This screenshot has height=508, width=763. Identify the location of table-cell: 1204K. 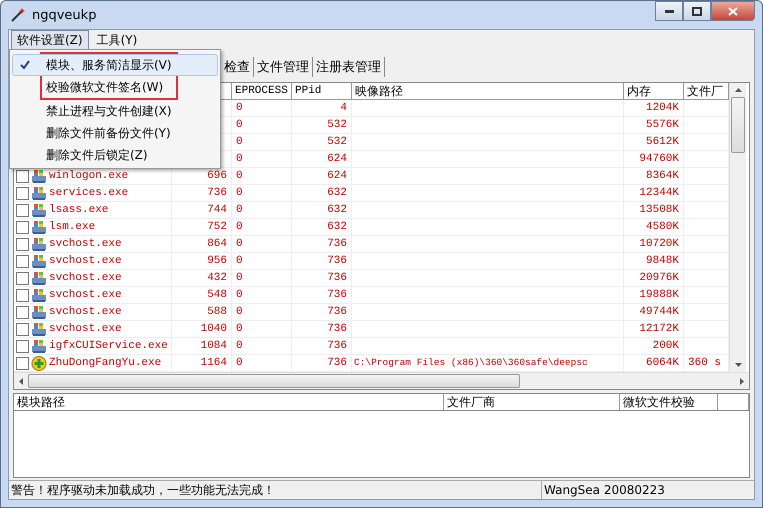
(662, 108).